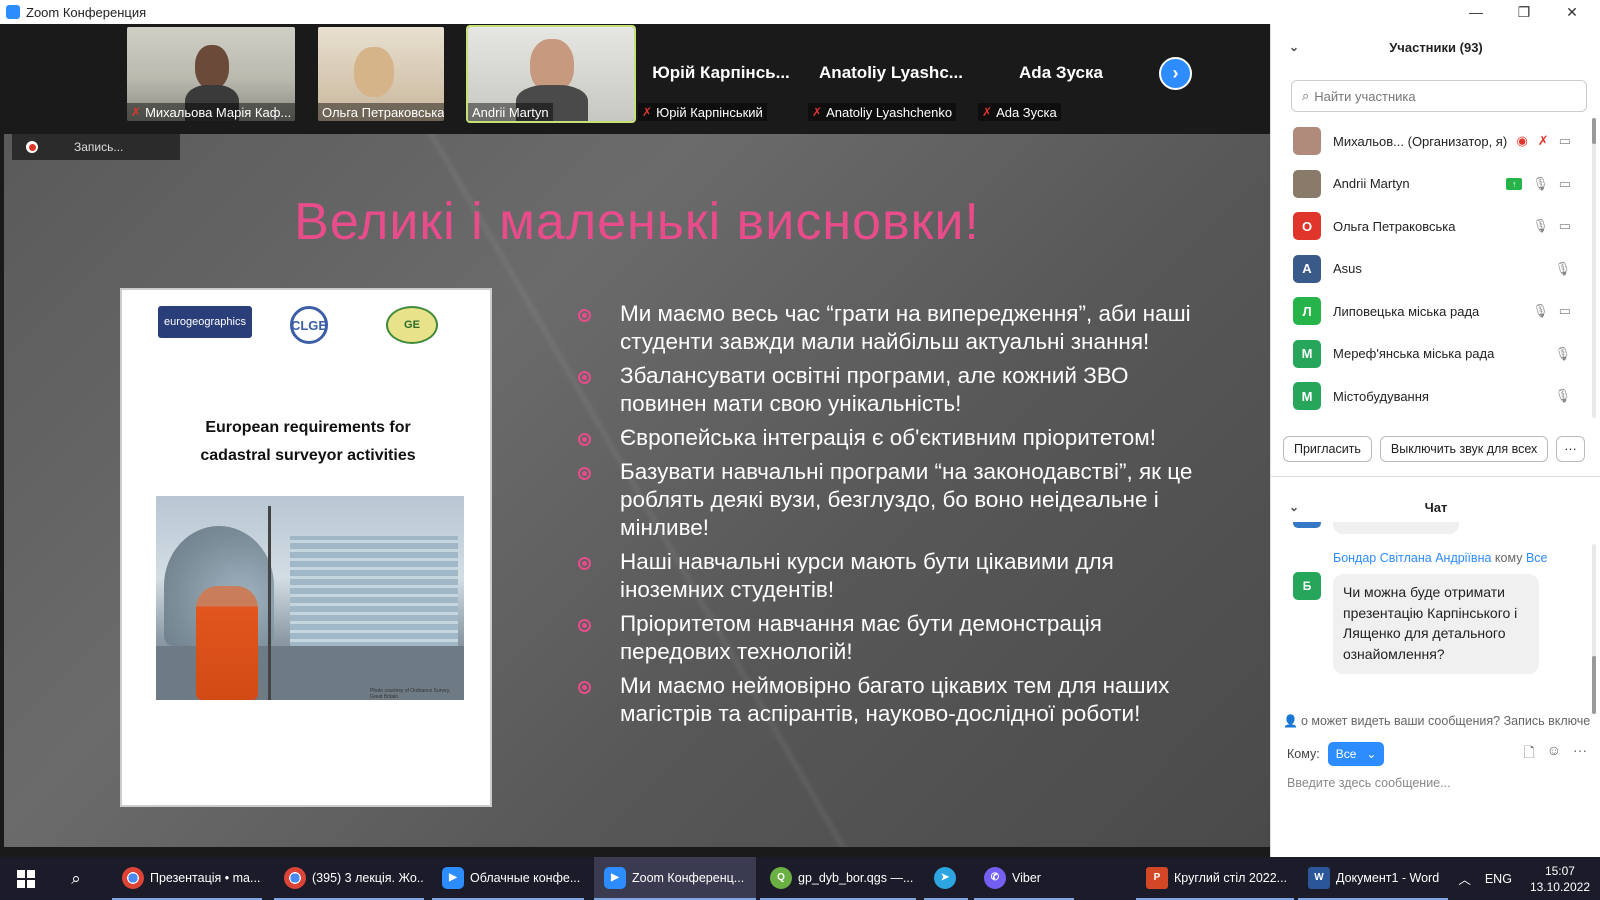 Image resolution: width=1600 pixels, height=900 pixels. What do you see at coordinates (889, 112) in the screenshot?
I see `tile-name-text: Anatoliy Lyashchenko` at bounding box center [889, 112].